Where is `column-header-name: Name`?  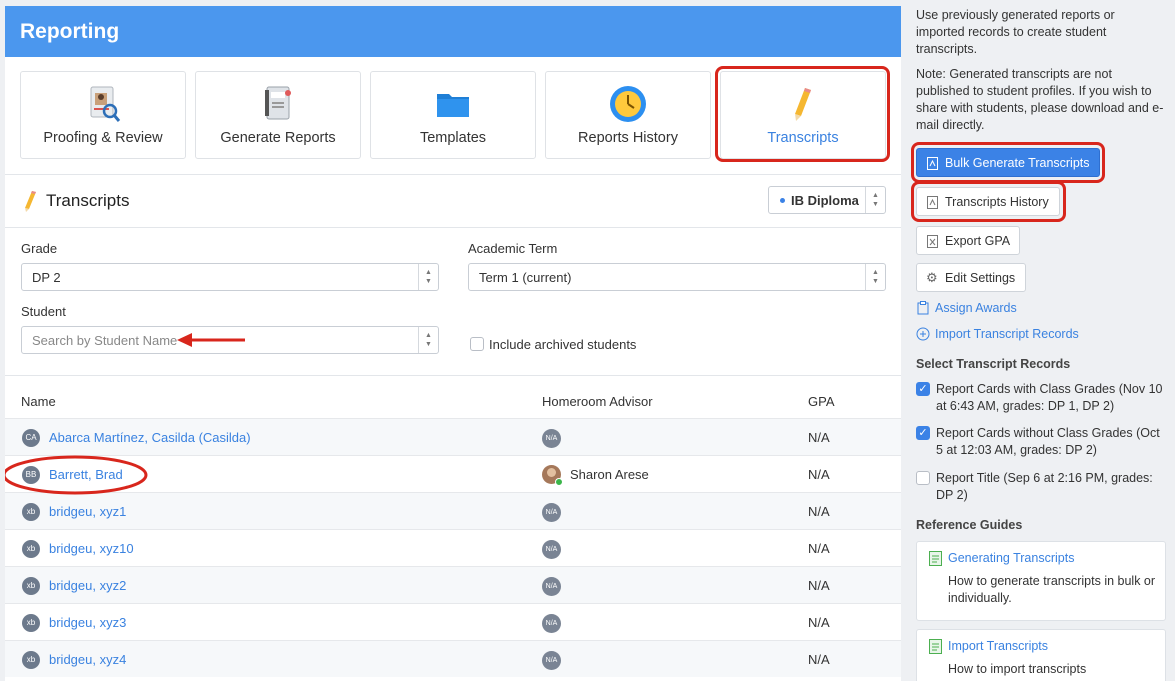 column-header-name: Name is located at coordinates (38, 401).